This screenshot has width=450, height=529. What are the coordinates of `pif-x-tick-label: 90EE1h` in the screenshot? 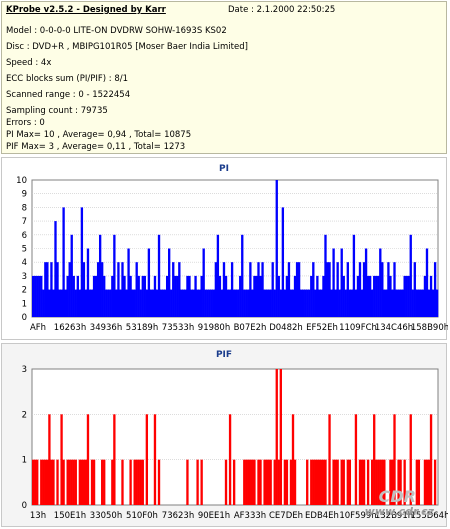 It's located at (214, 516).